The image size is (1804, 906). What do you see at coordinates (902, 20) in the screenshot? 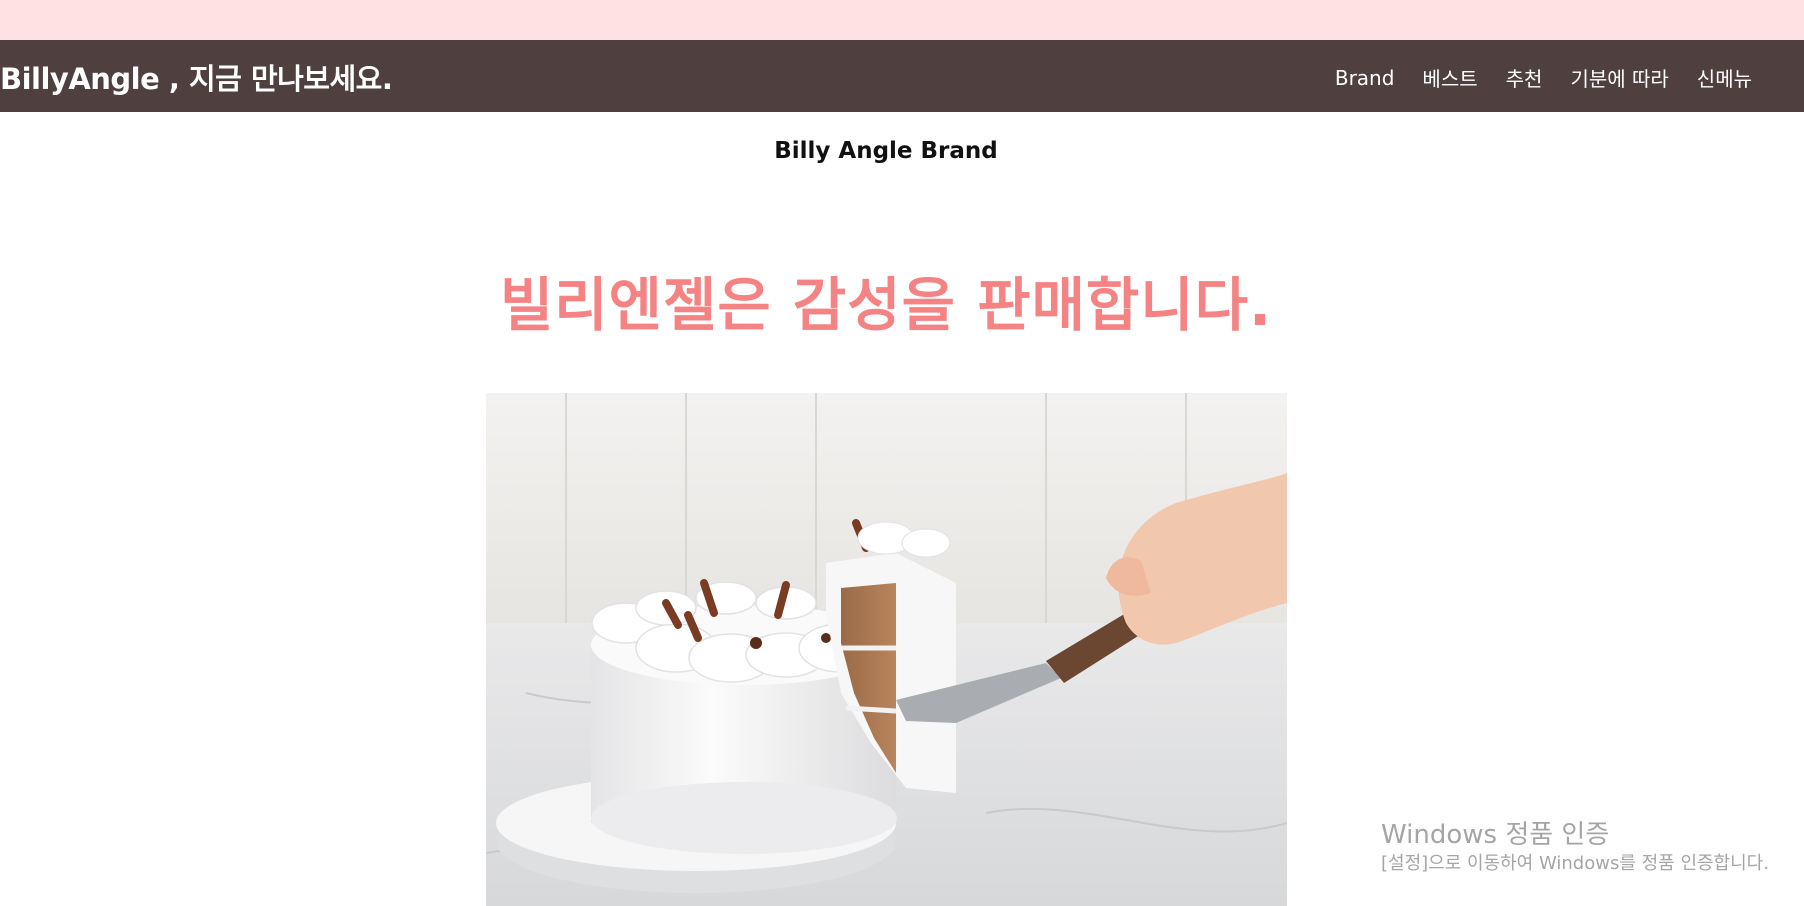
I see `top-banner-strip` at bounding box center [902, 20].